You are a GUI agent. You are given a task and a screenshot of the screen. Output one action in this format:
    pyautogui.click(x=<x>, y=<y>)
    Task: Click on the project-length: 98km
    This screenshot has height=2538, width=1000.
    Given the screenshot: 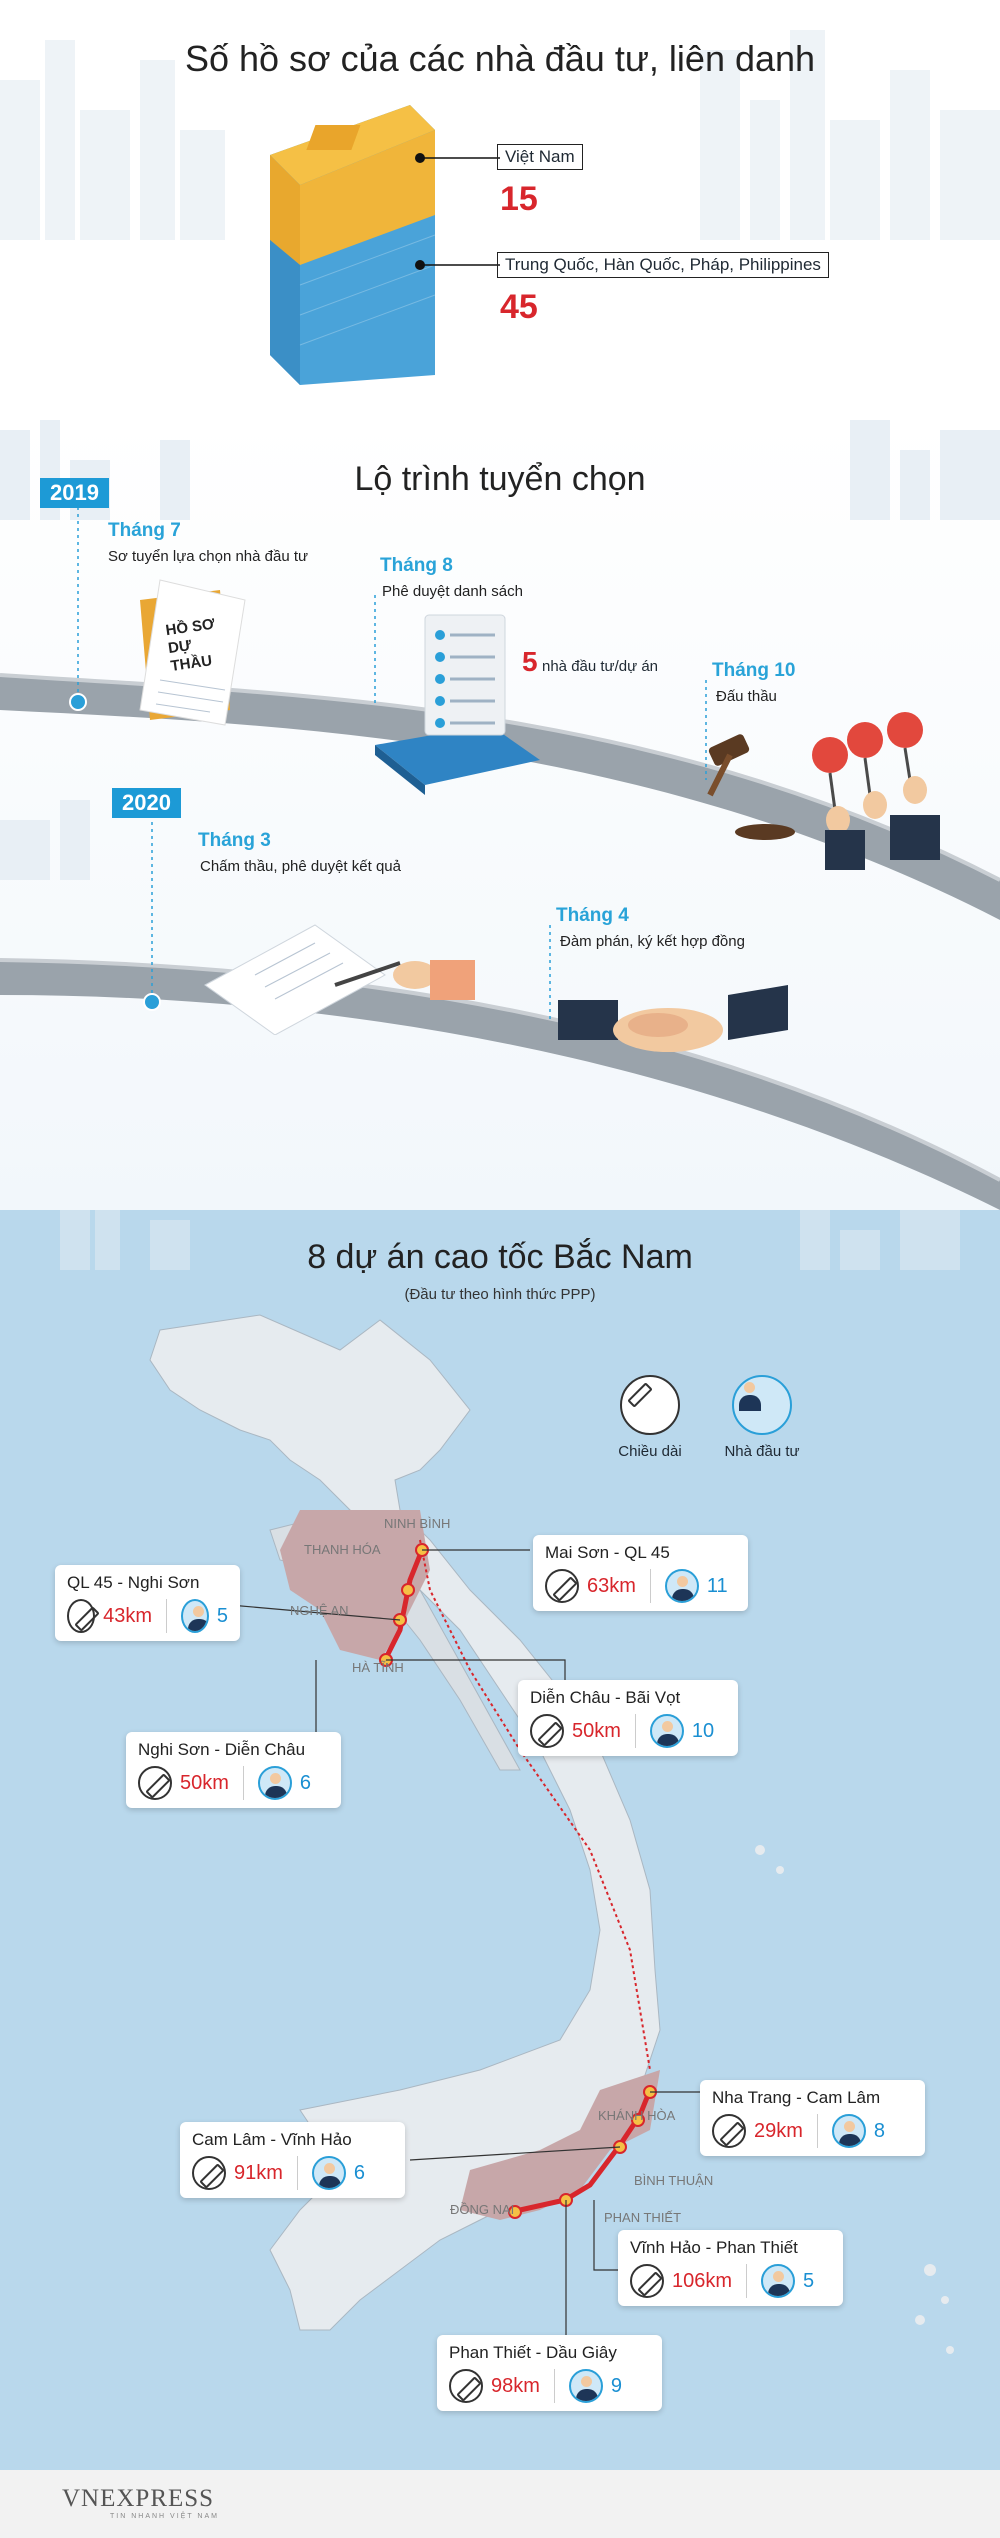 What is the action you would take?
    pyautogui.click(x=515, y=2385)
    